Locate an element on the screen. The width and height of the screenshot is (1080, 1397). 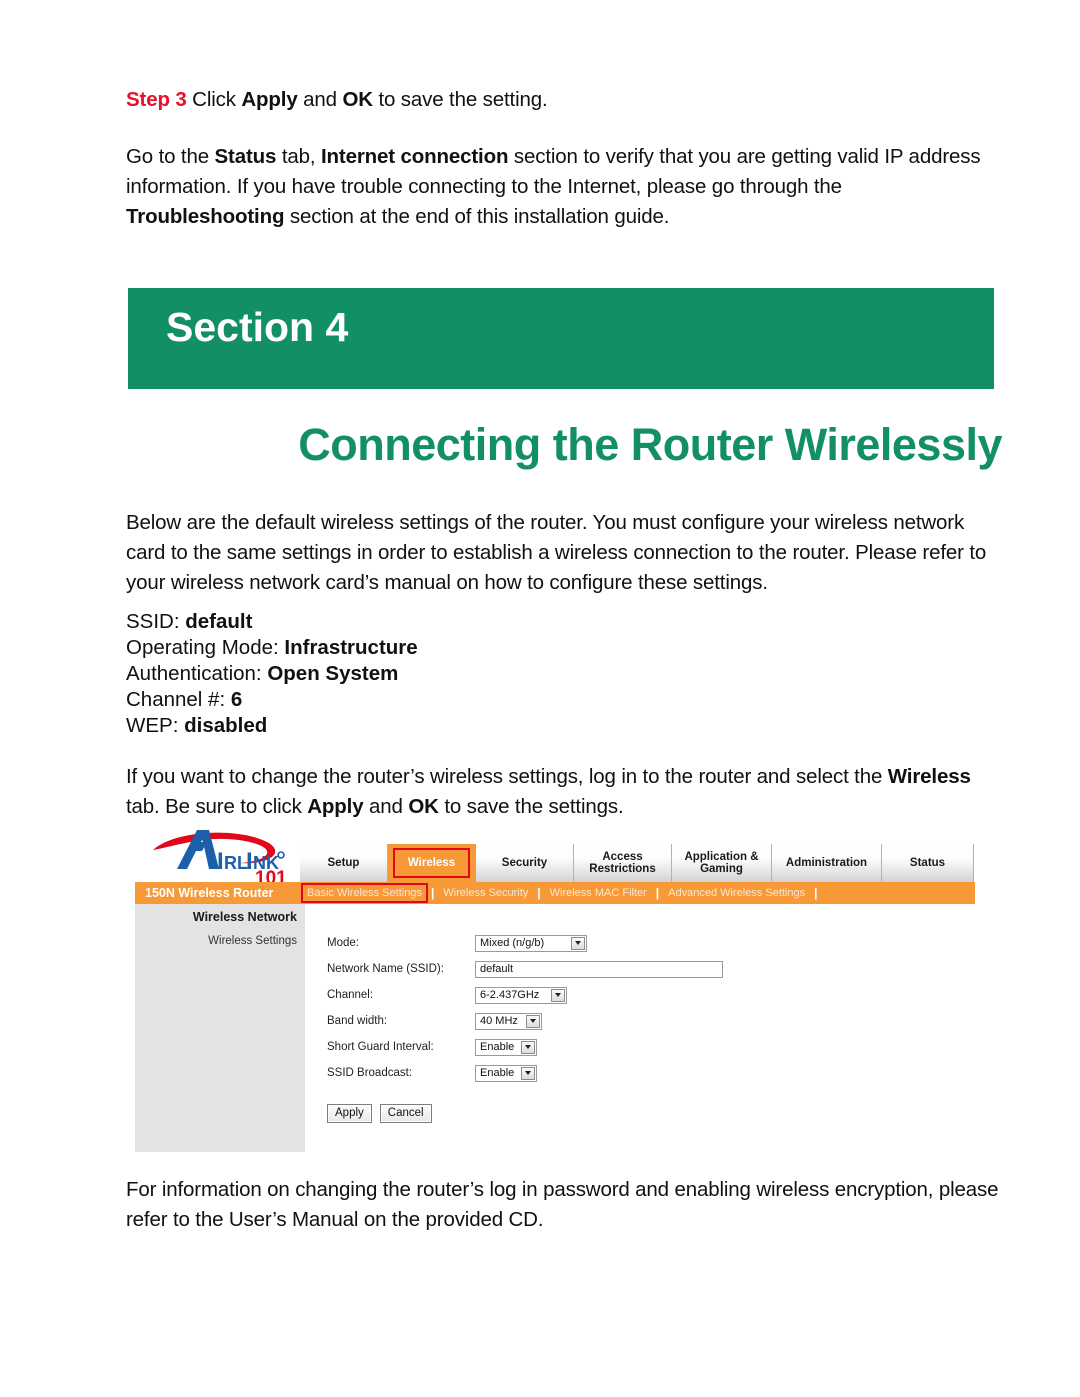
section-title: Connecting the Router Wirelessly is located at coordinates (650, 444).